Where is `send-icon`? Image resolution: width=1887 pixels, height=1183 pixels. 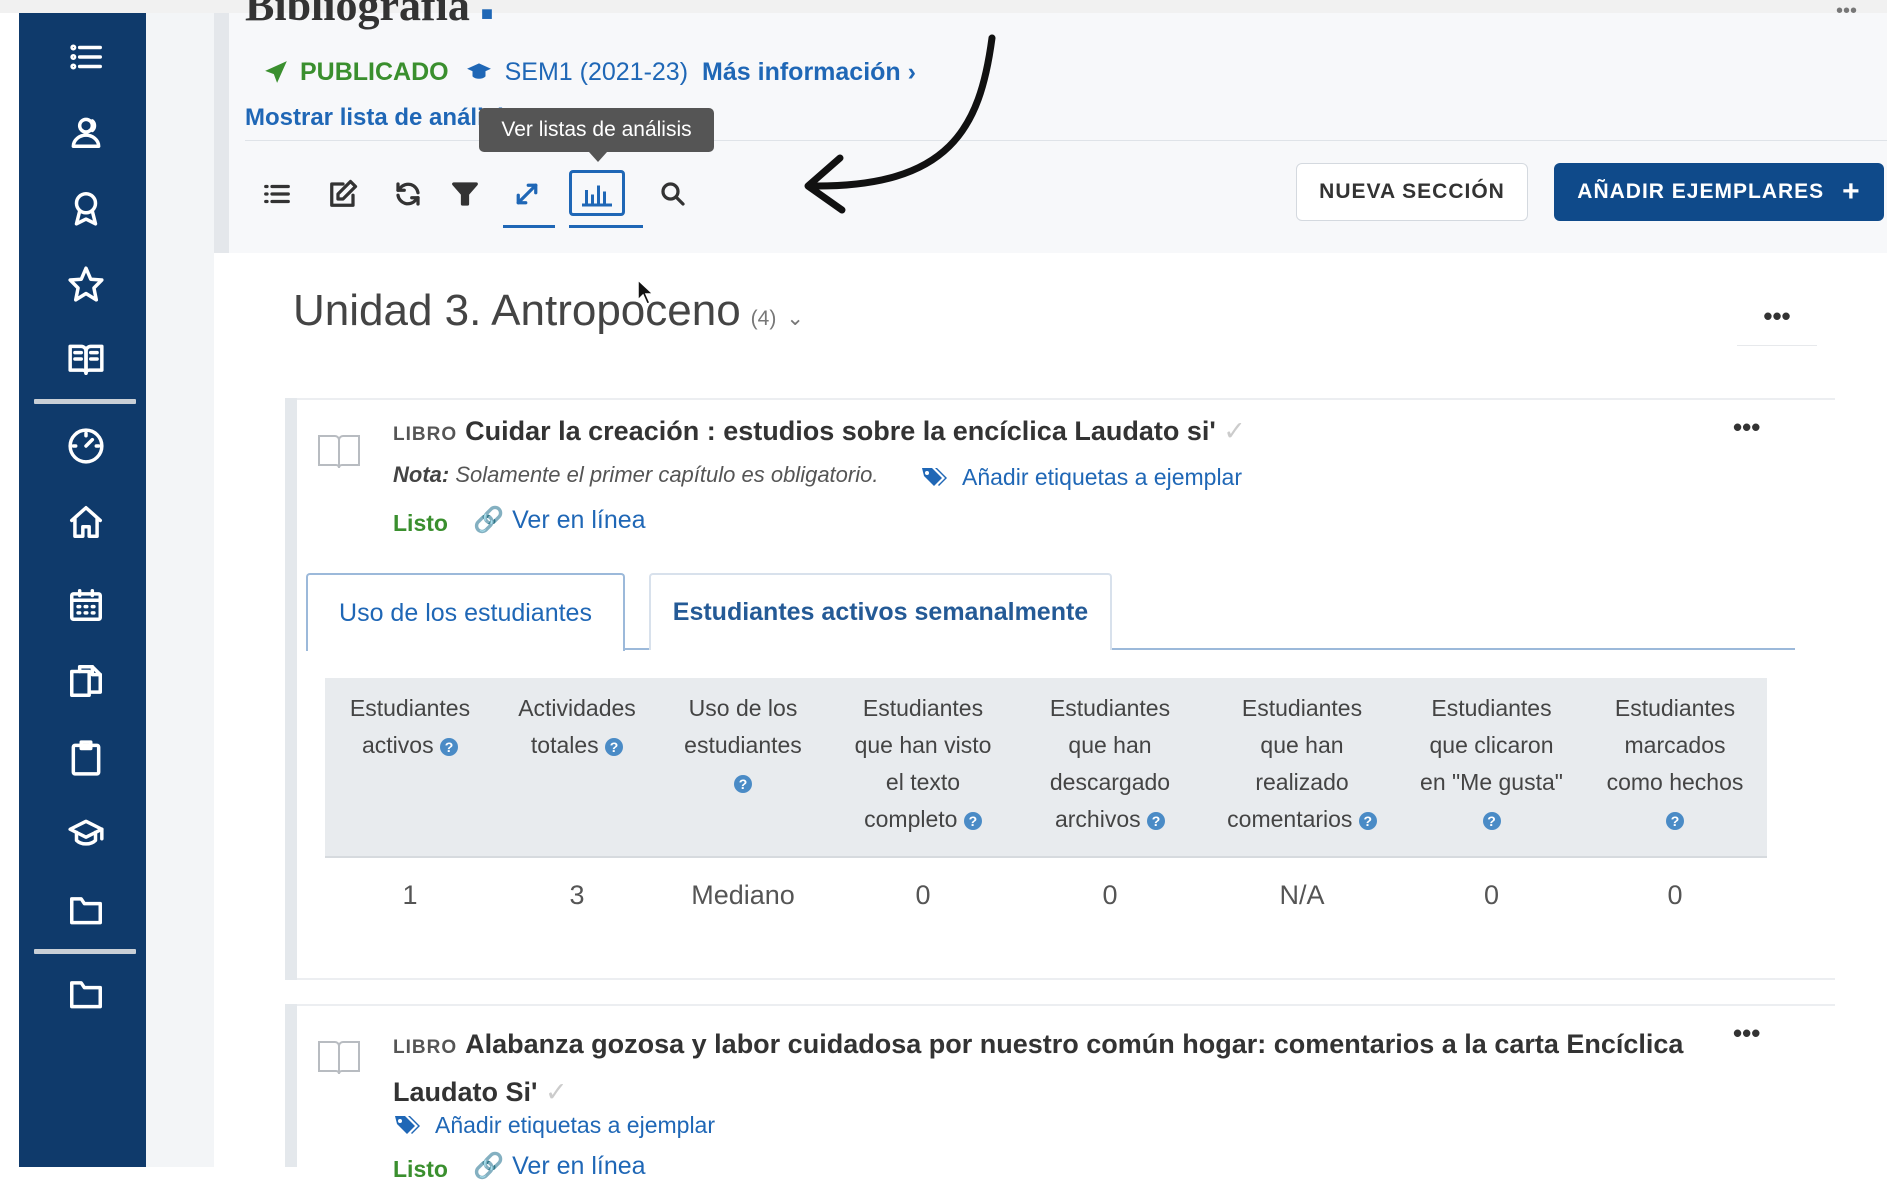
send-icon is located at coordinates (276, 72).